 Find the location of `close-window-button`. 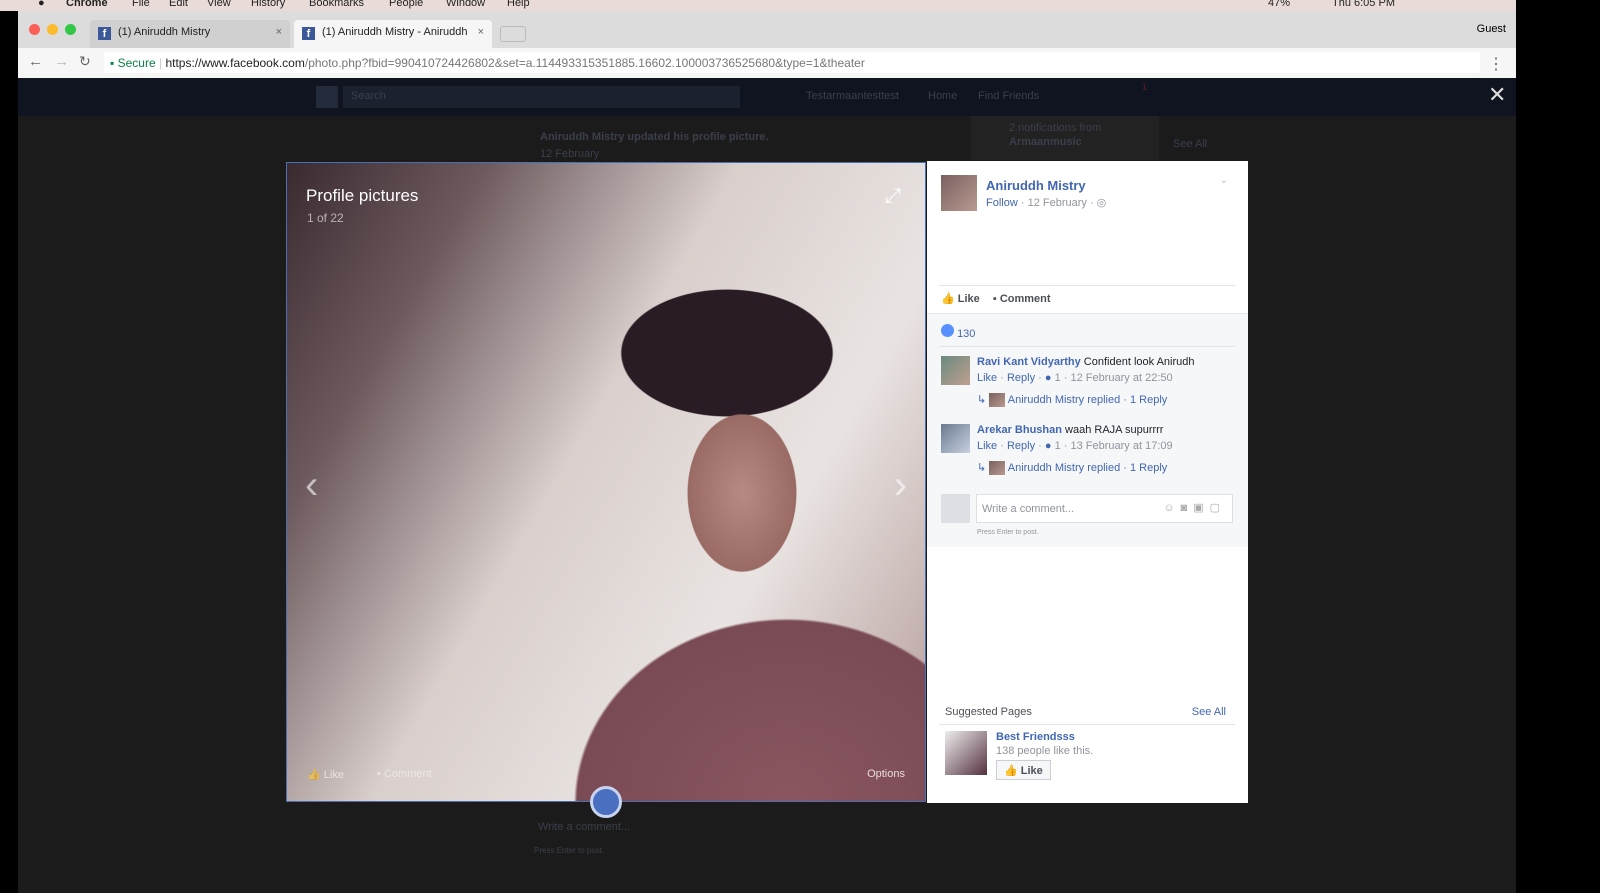

close-window-button is located at coordinates (34, 29).